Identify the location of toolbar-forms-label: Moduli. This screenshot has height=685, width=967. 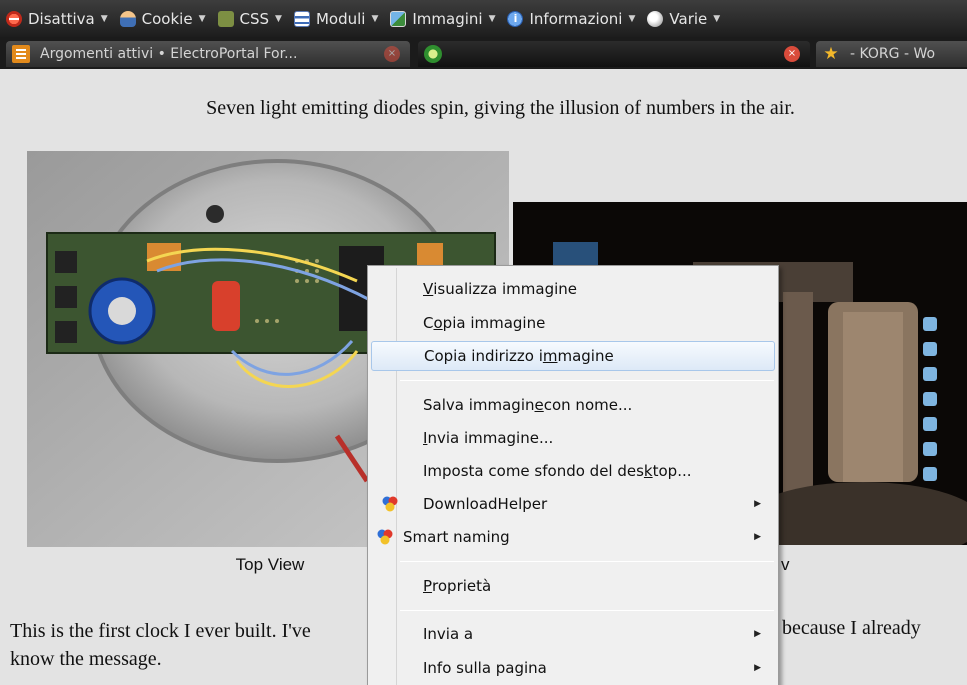
(340, 18).